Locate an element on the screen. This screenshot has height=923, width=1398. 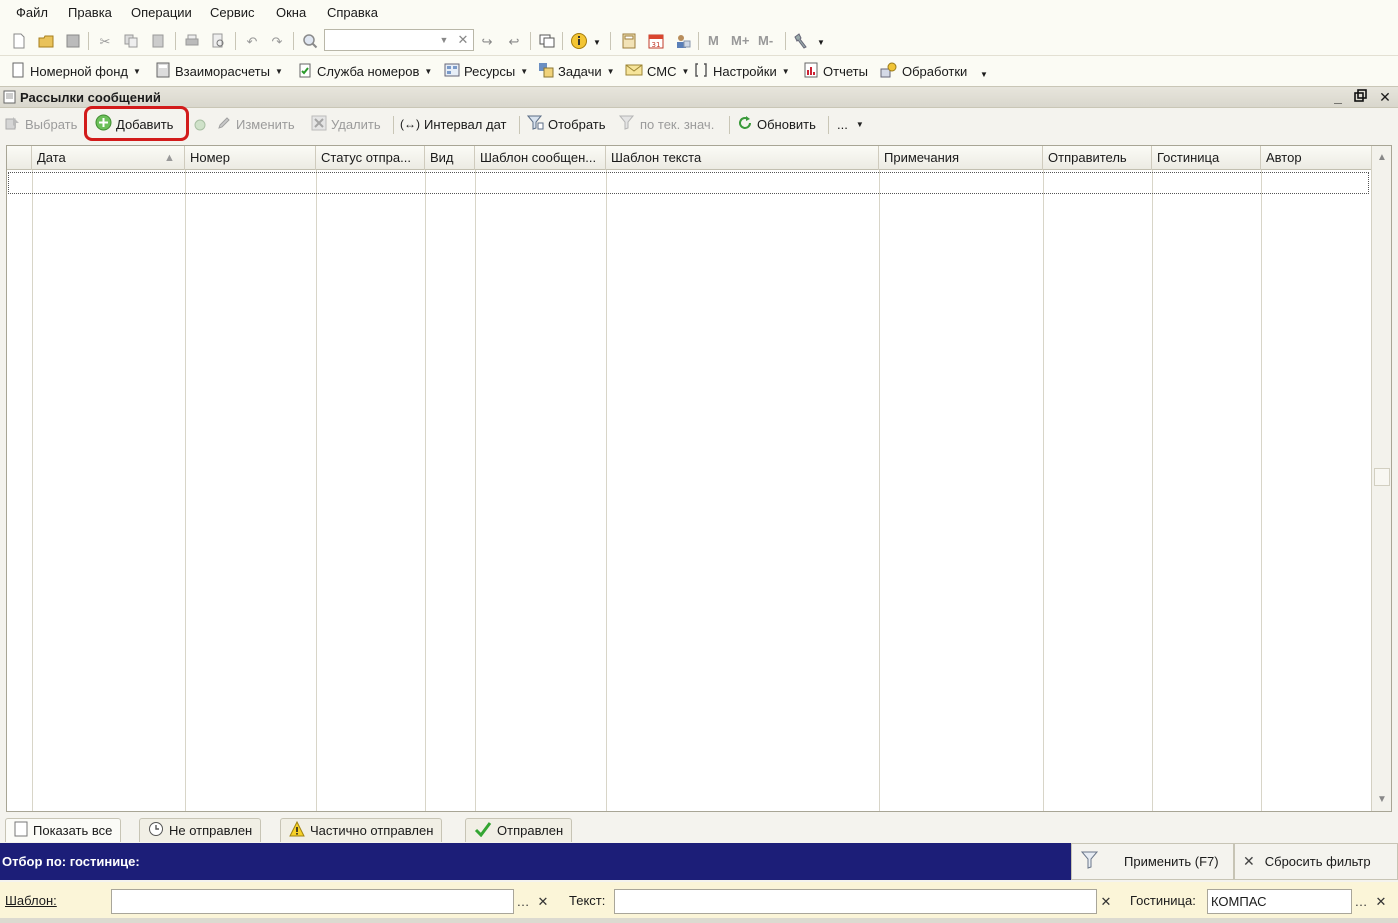
column-header-type: Вид is located at coordinates (450, 158).